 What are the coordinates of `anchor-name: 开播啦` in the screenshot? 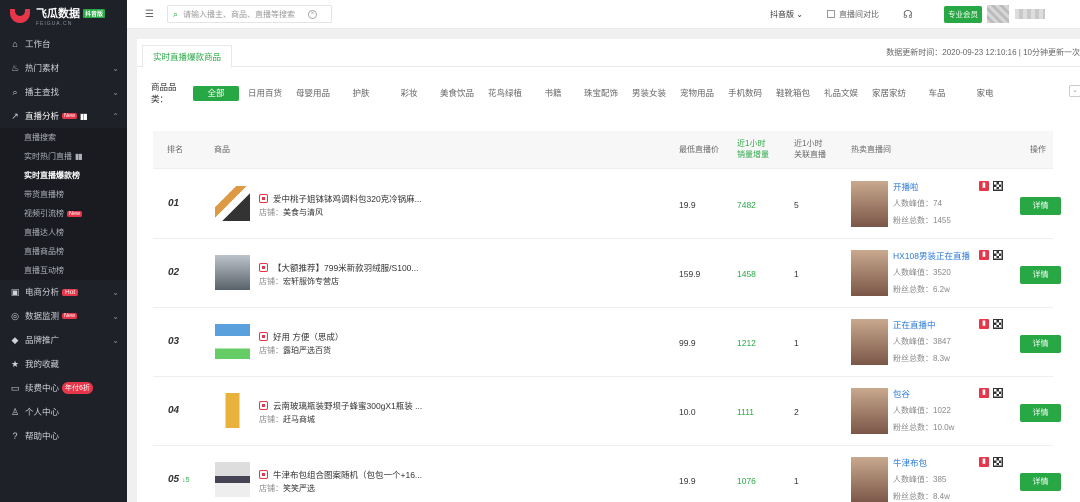 It's located at (906, 187).